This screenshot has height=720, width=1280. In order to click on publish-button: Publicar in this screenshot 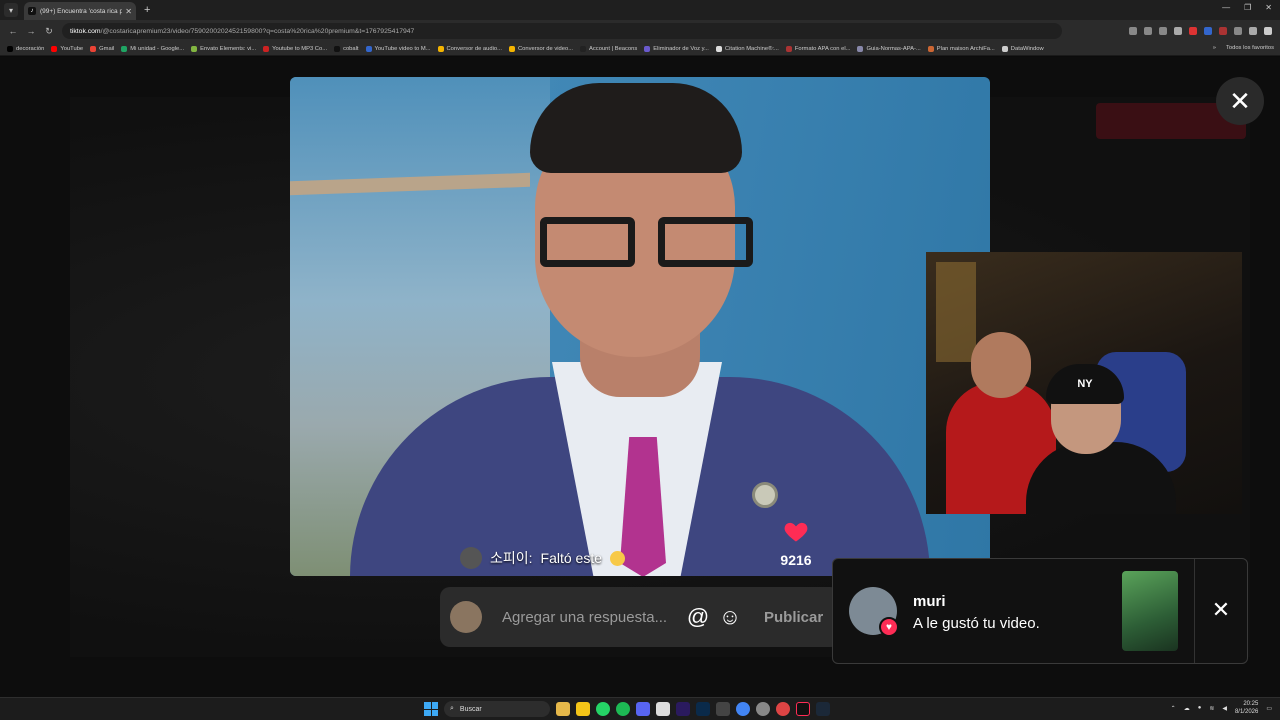, I will do `click(793, 617)`.